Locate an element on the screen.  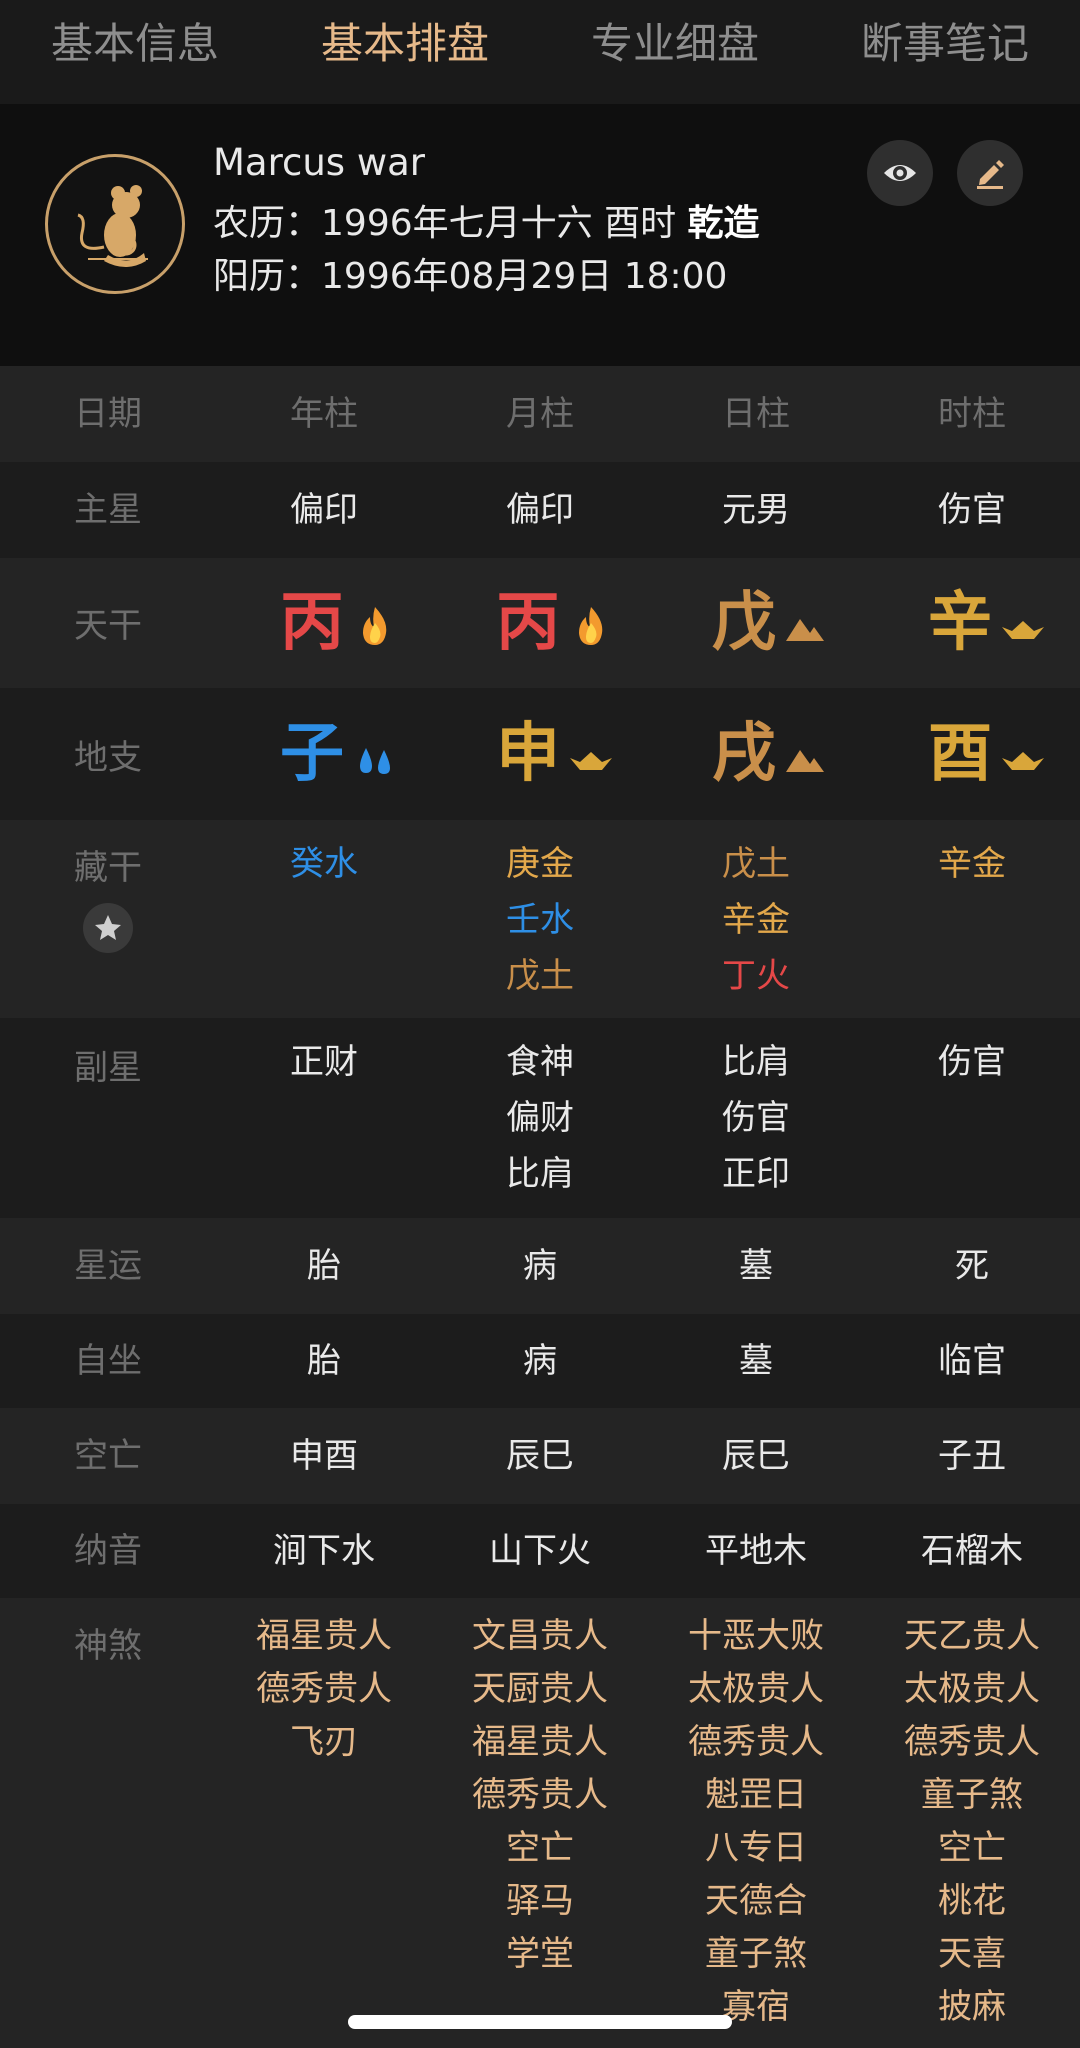
shensha-item: 文昌贵人 is located at coordinates (540, 1636).